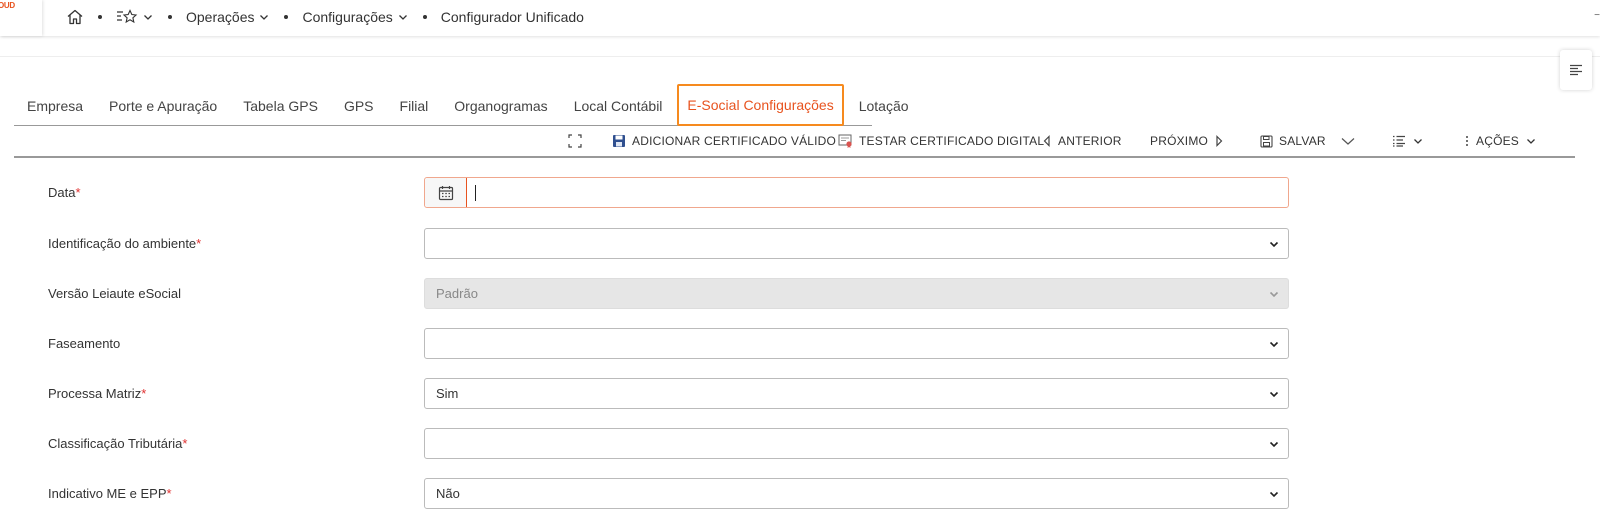 This screenshot has width=1600, height=528. I want to click on next-button: PRÓXIMO, so click(1187, 141).